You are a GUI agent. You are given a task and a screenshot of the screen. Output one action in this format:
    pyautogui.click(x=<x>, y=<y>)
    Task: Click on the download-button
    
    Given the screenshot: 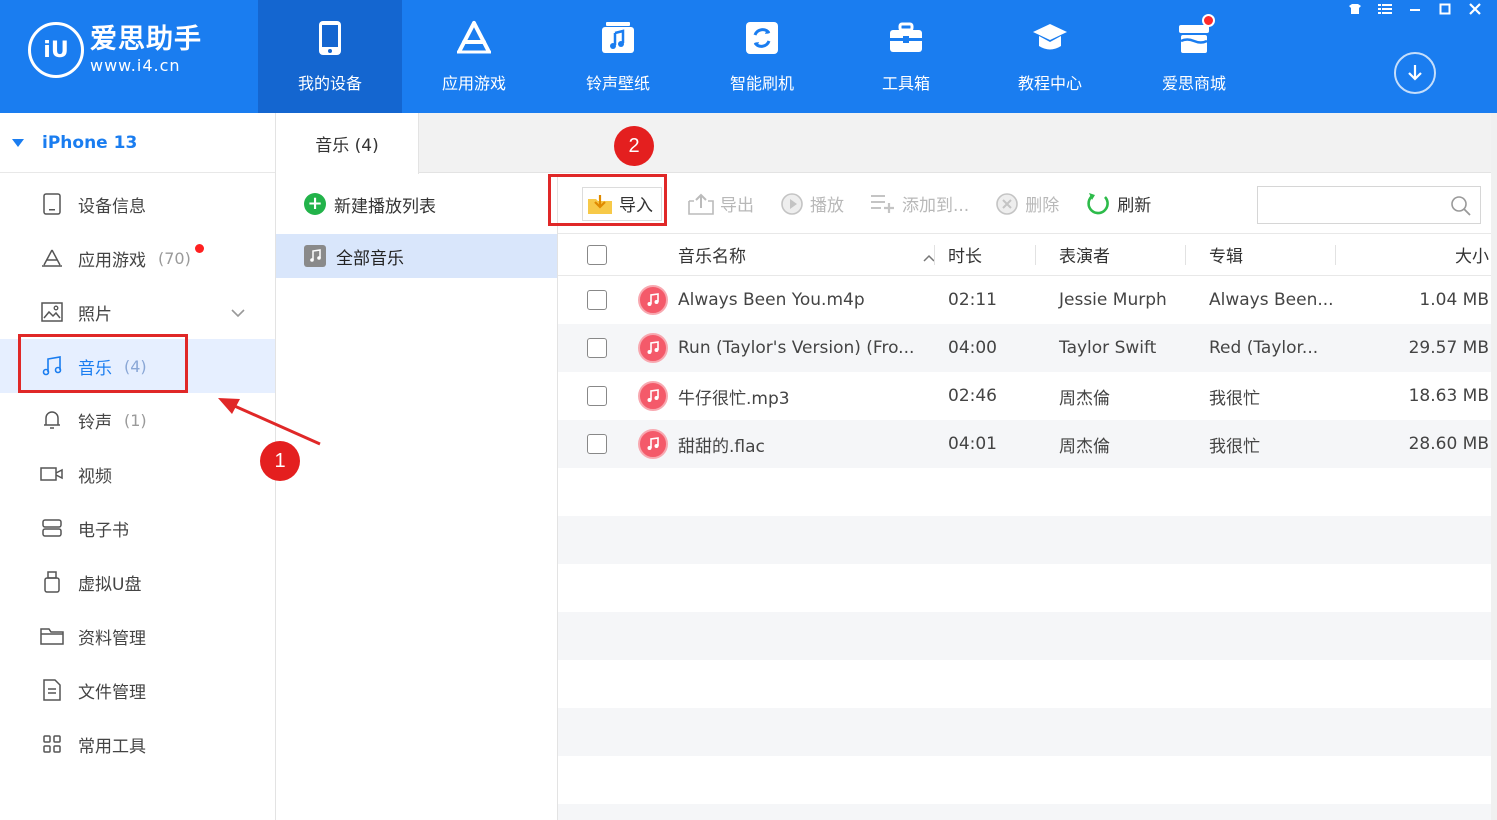 What is the action you would take?
    pyautogui.click(x=1415, y=73)
    